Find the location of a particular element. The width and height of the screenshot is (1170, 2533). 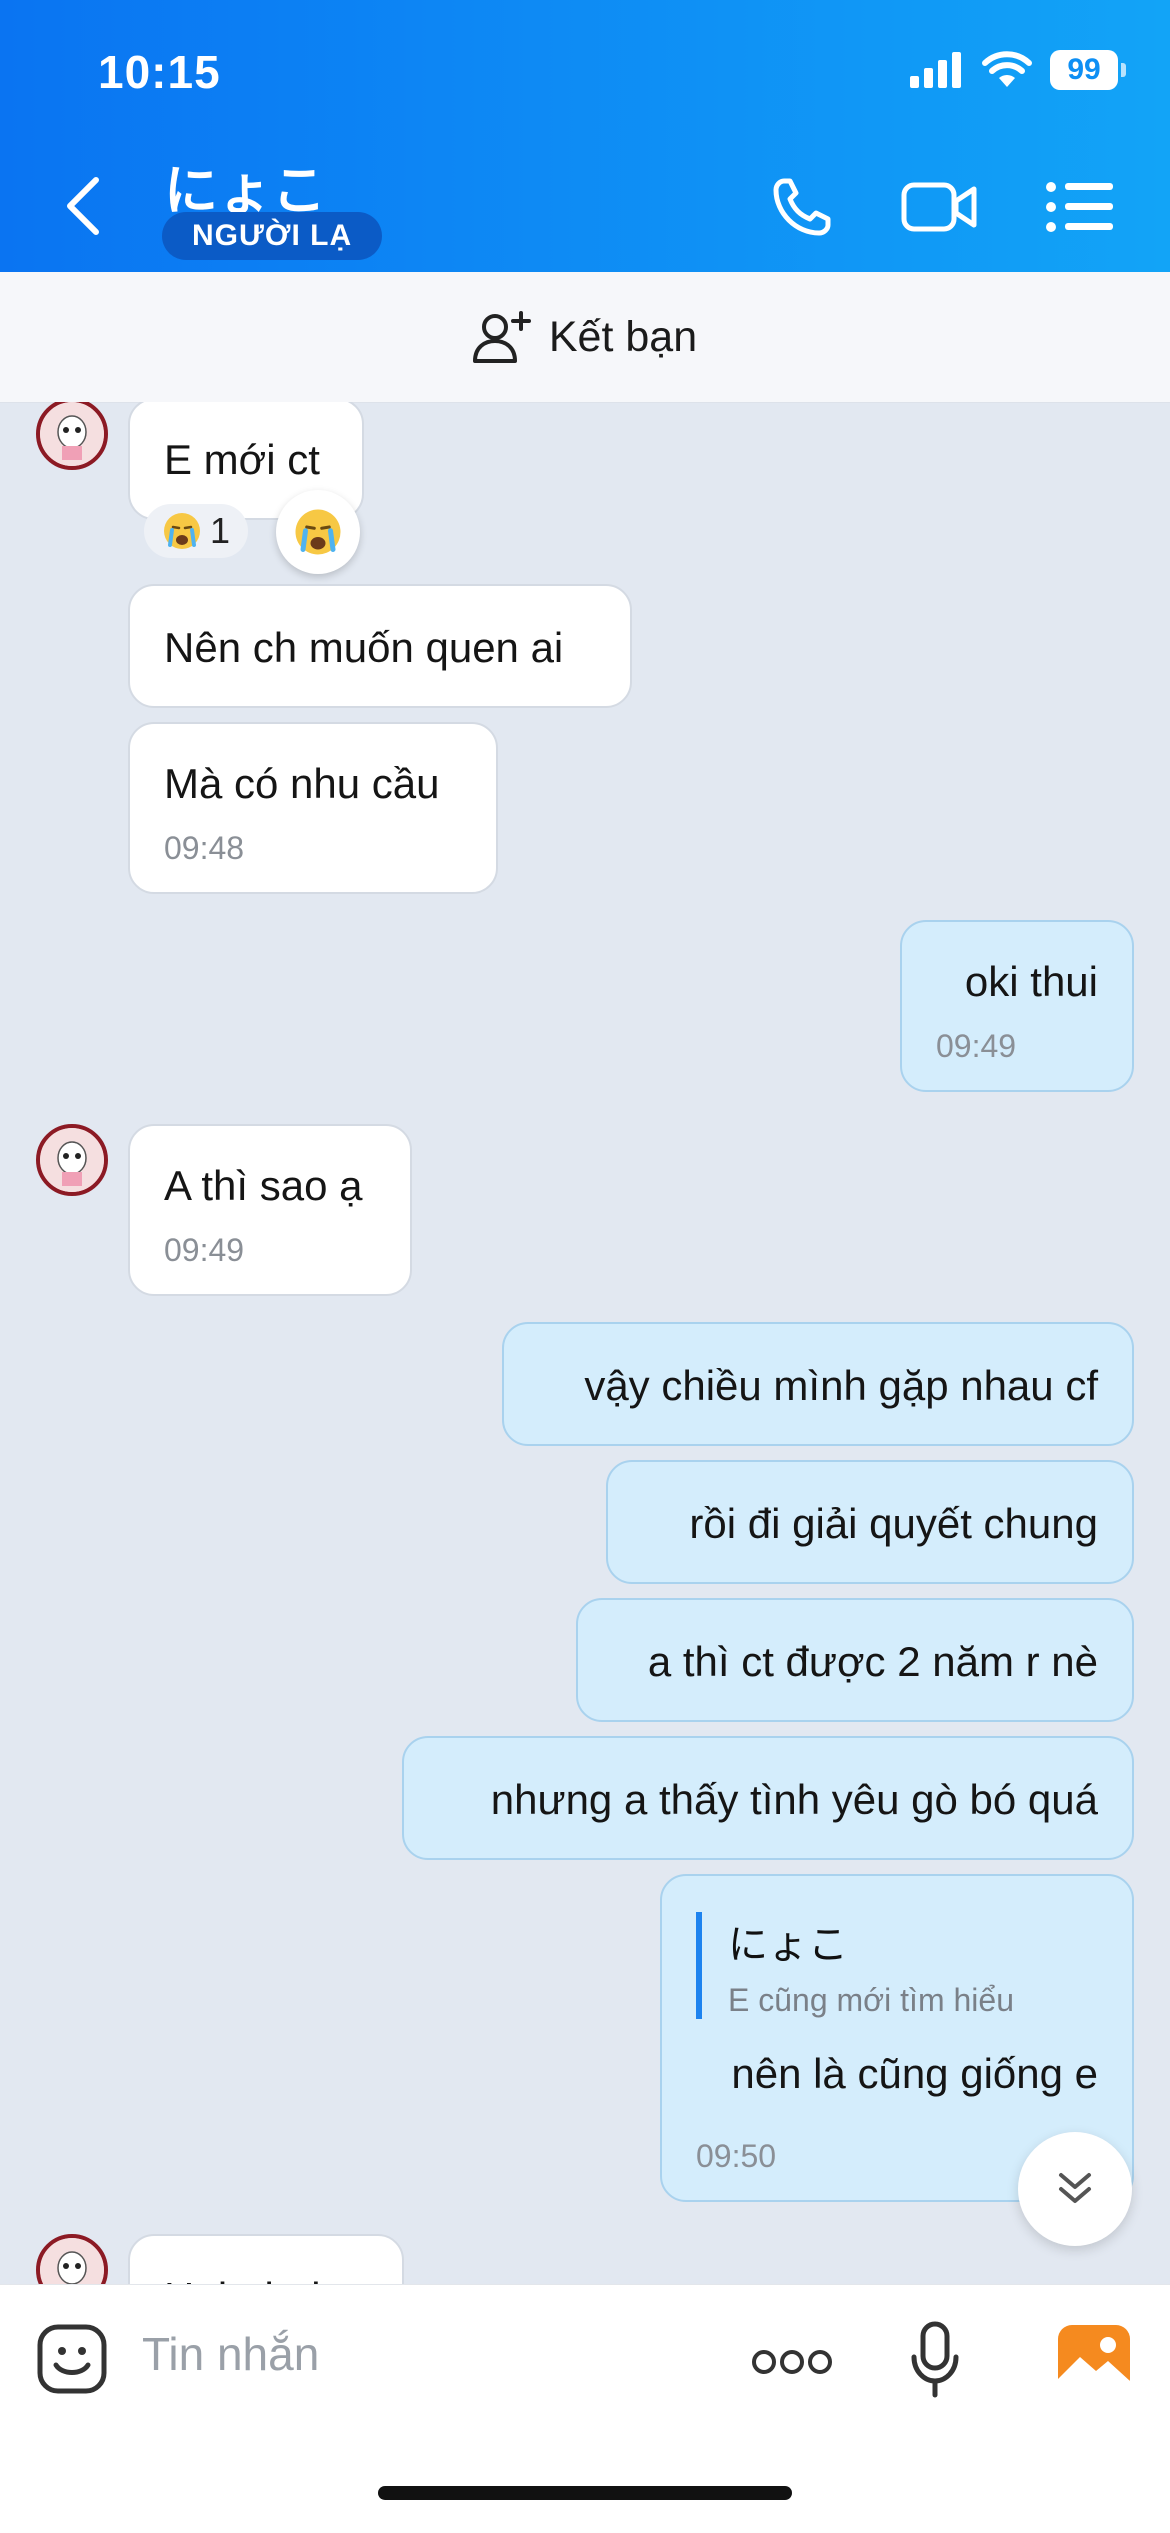

add-reaction-button is located at coordinates (318, 532).